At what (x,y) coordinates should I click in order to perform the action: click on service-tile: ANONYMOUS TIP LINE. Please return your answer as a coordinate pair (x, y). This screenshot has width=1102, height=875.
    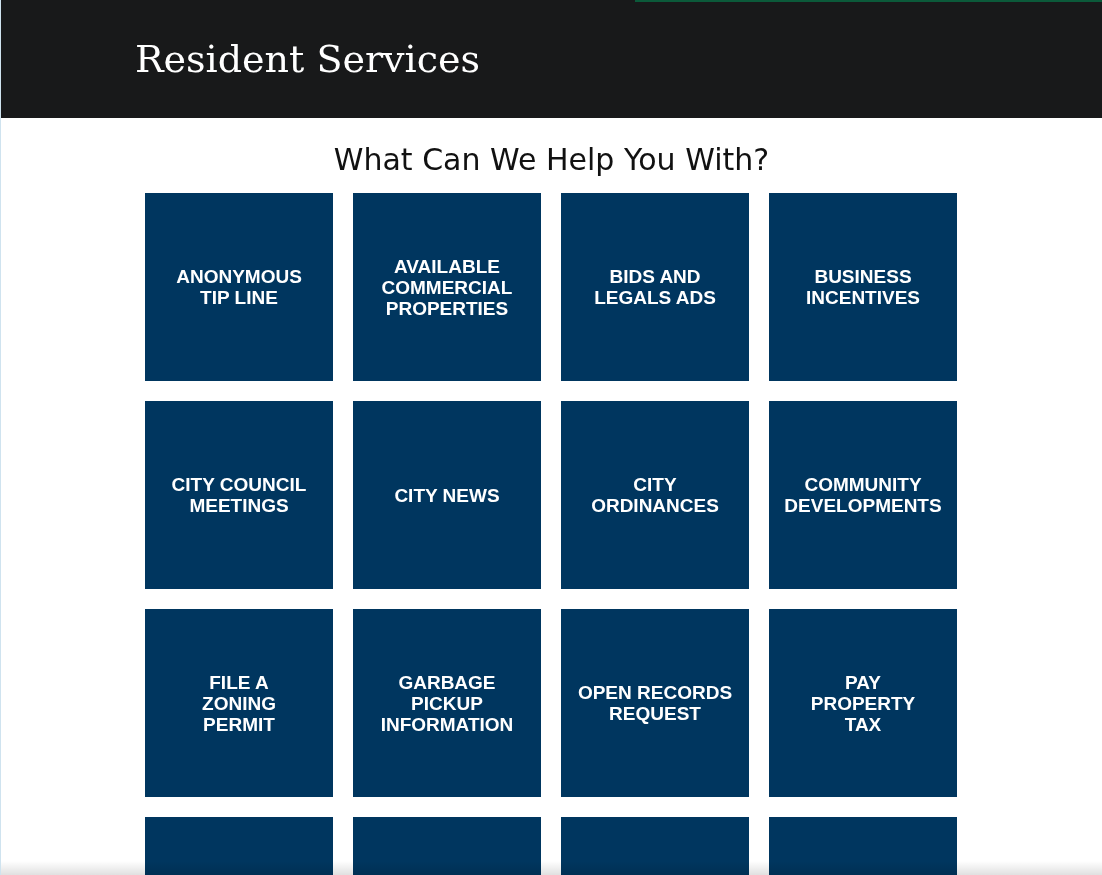
    Looking at the image, I should click on (239, 287).